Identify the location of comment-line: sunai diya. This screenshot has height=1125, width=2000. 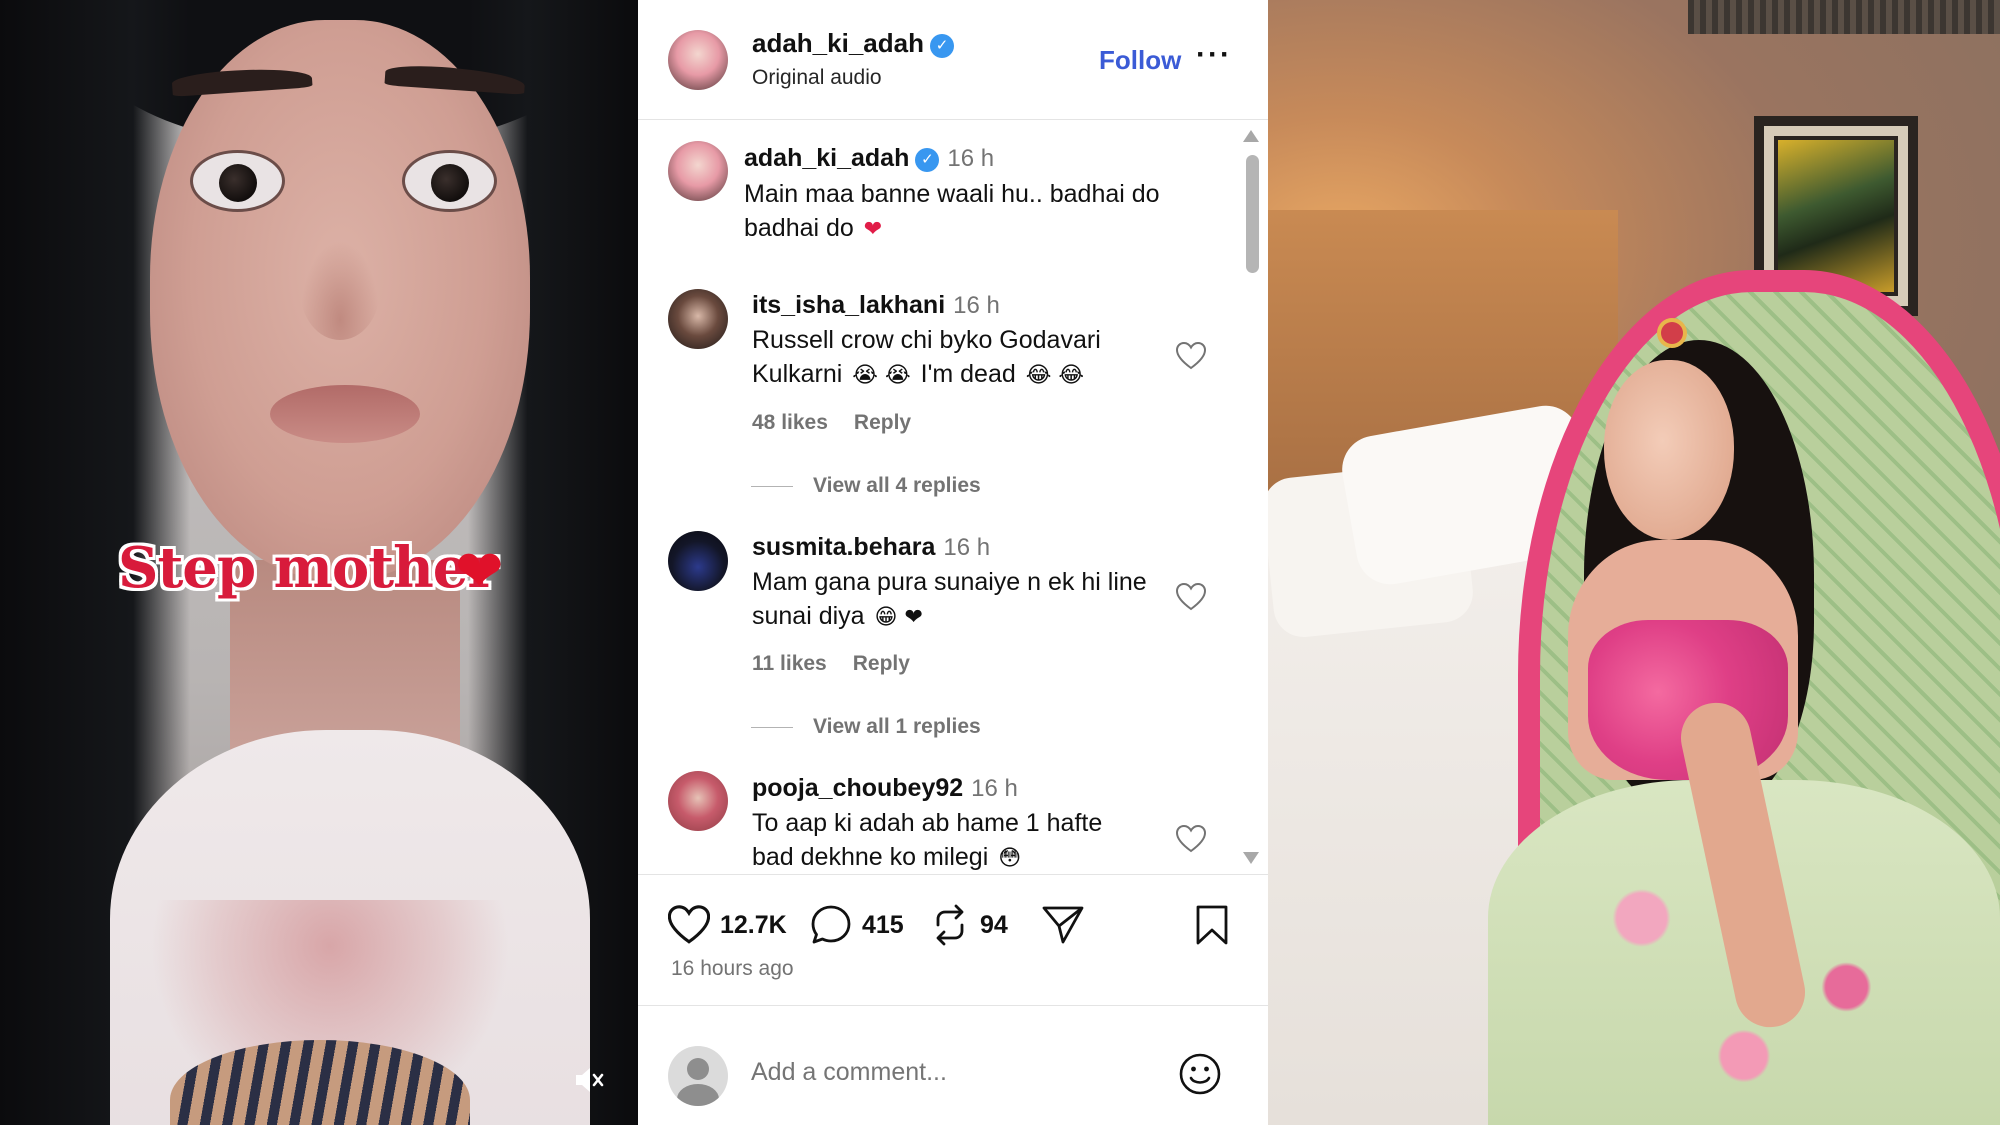
(808, 616).